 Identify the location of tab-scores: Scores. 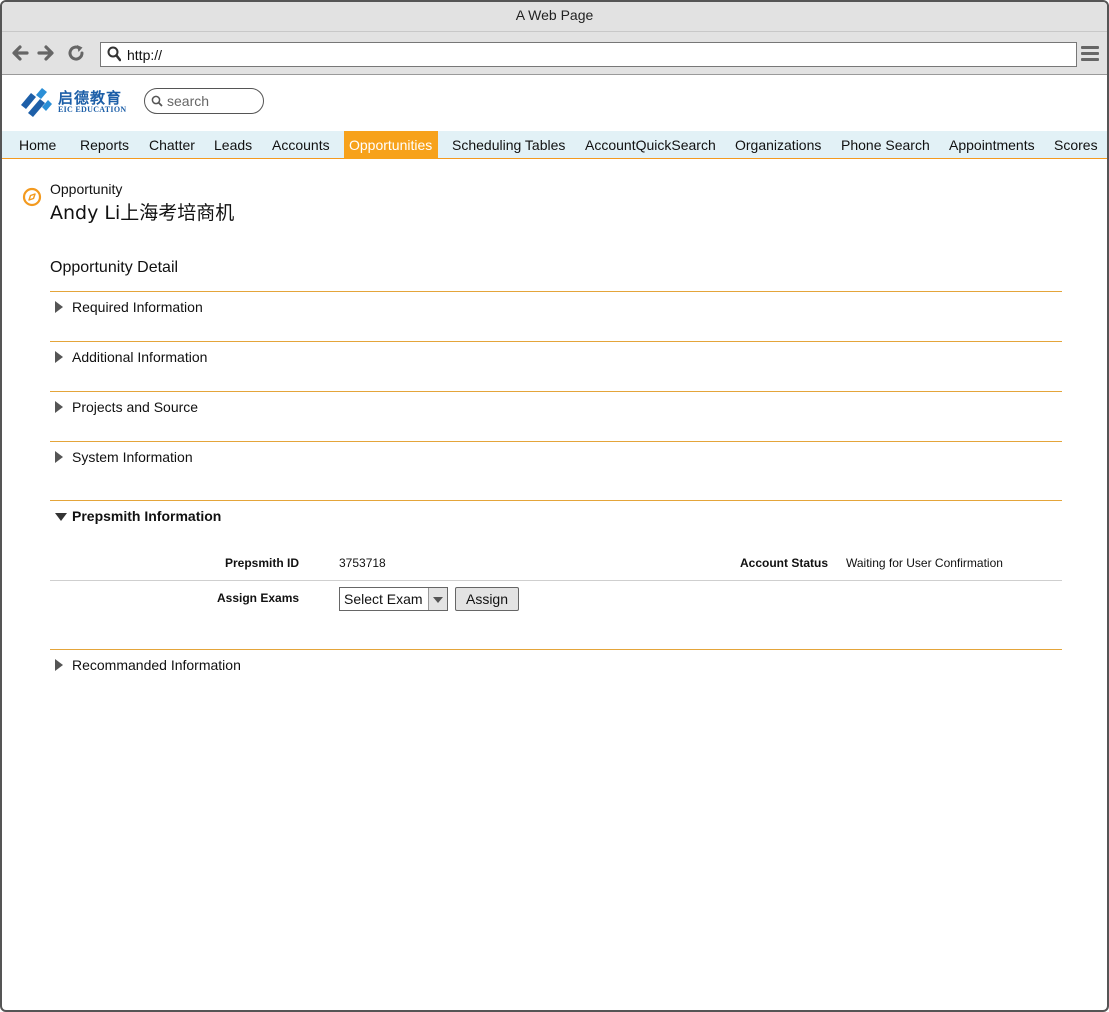
(1076, 145).